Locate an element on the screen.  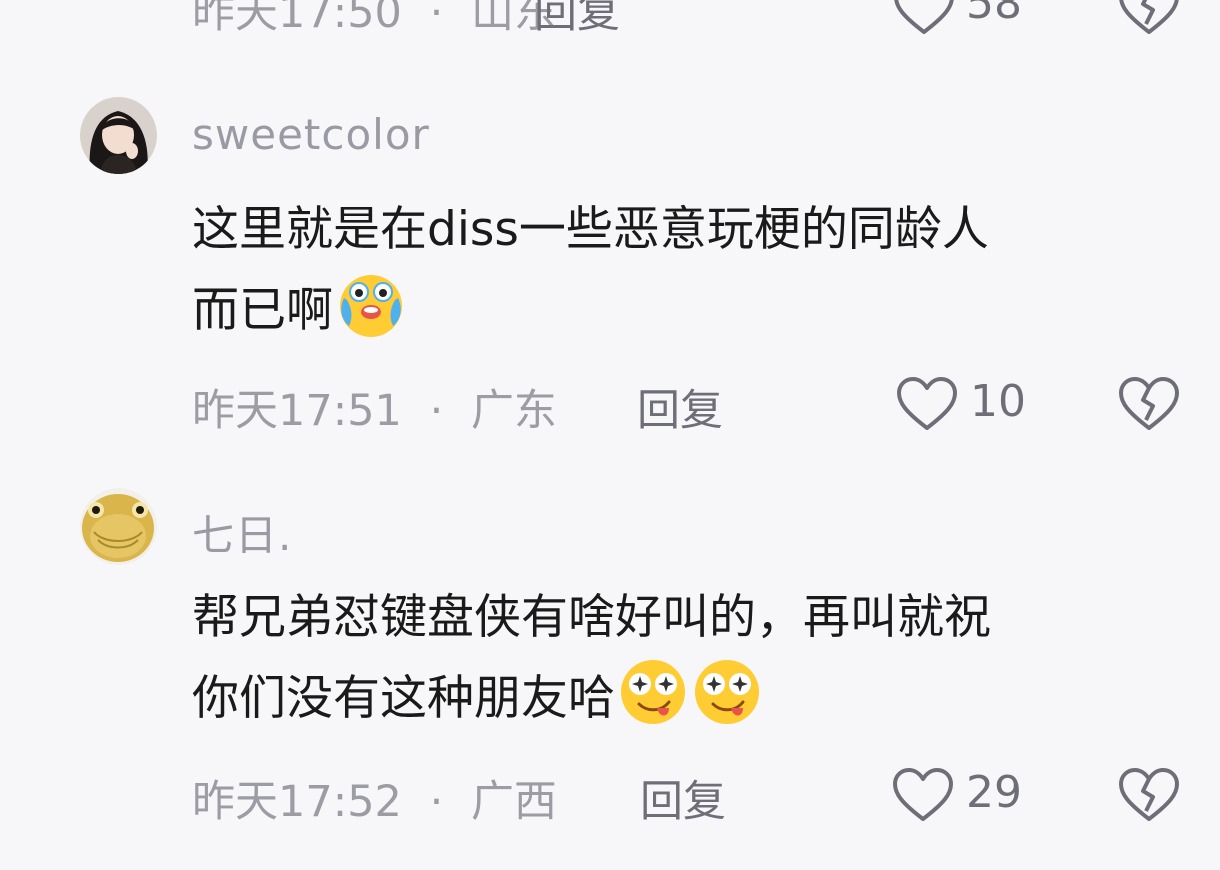
heart-icon is located at coordinates (923, 795).